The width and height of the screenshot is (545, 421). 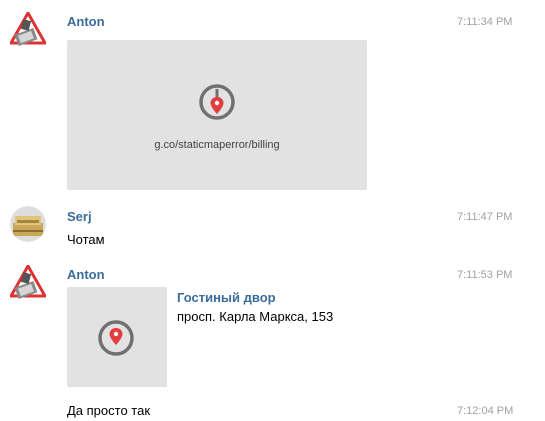 I want to click on message-text: Чотам, so click(x=86, y=239).